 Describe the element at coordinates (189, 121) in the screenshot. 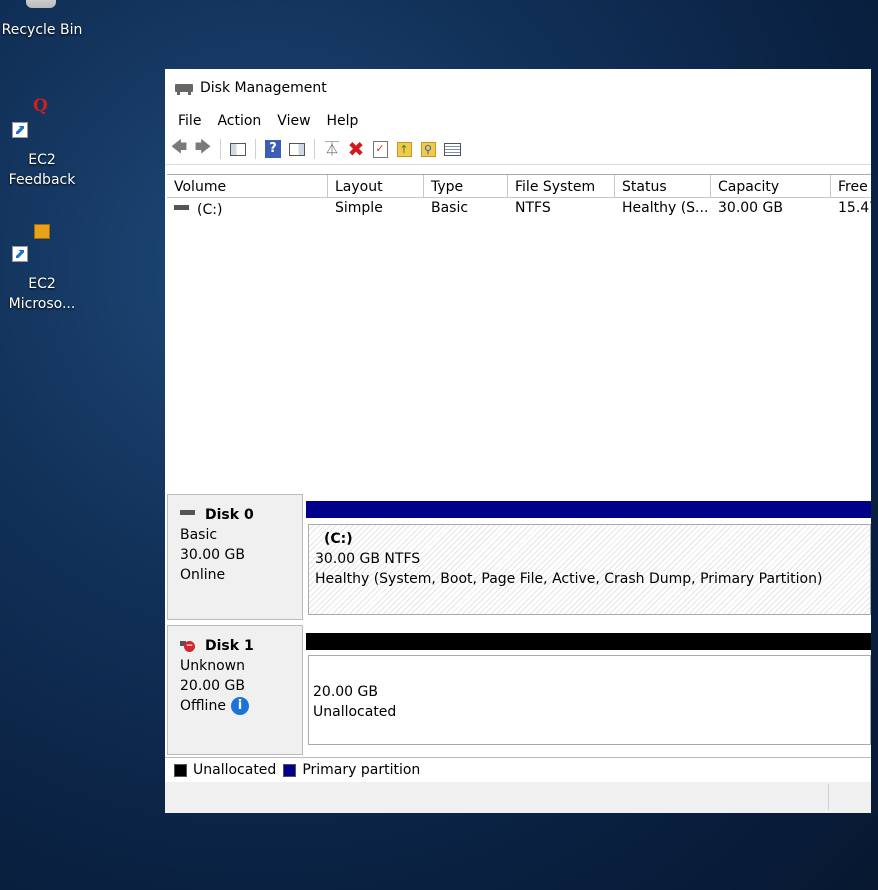

I see `menu-file: File` at that location.